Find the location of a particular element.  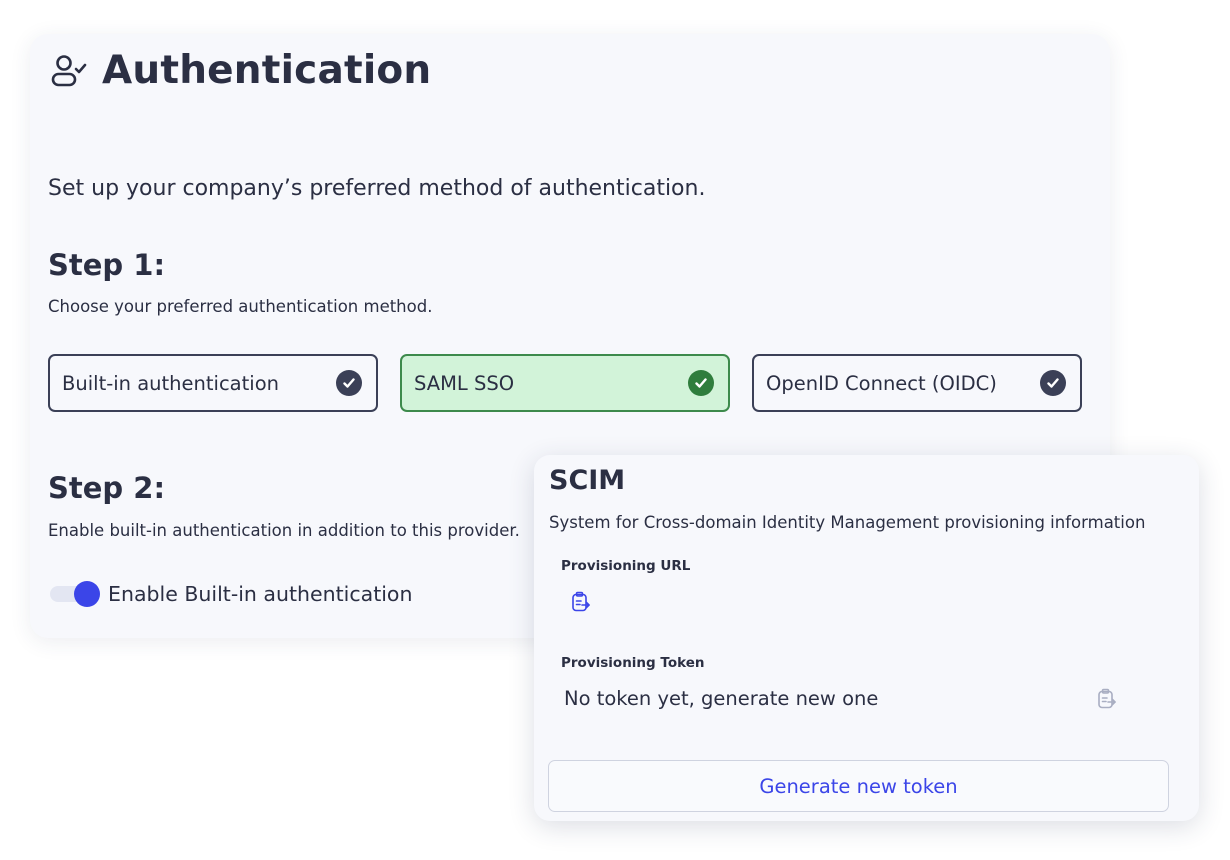

method-builtin-auth: Built-in authentication is located at coordinates (213, 383).